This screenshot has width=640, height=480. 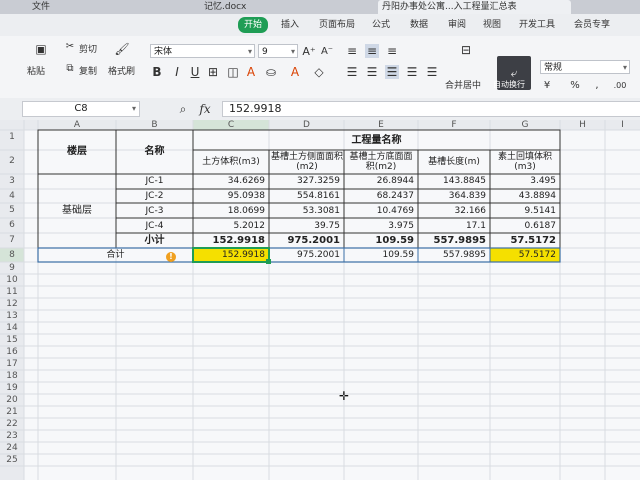 I want to click on increase-font-icon: A⁺, so click(x=309, y=51).